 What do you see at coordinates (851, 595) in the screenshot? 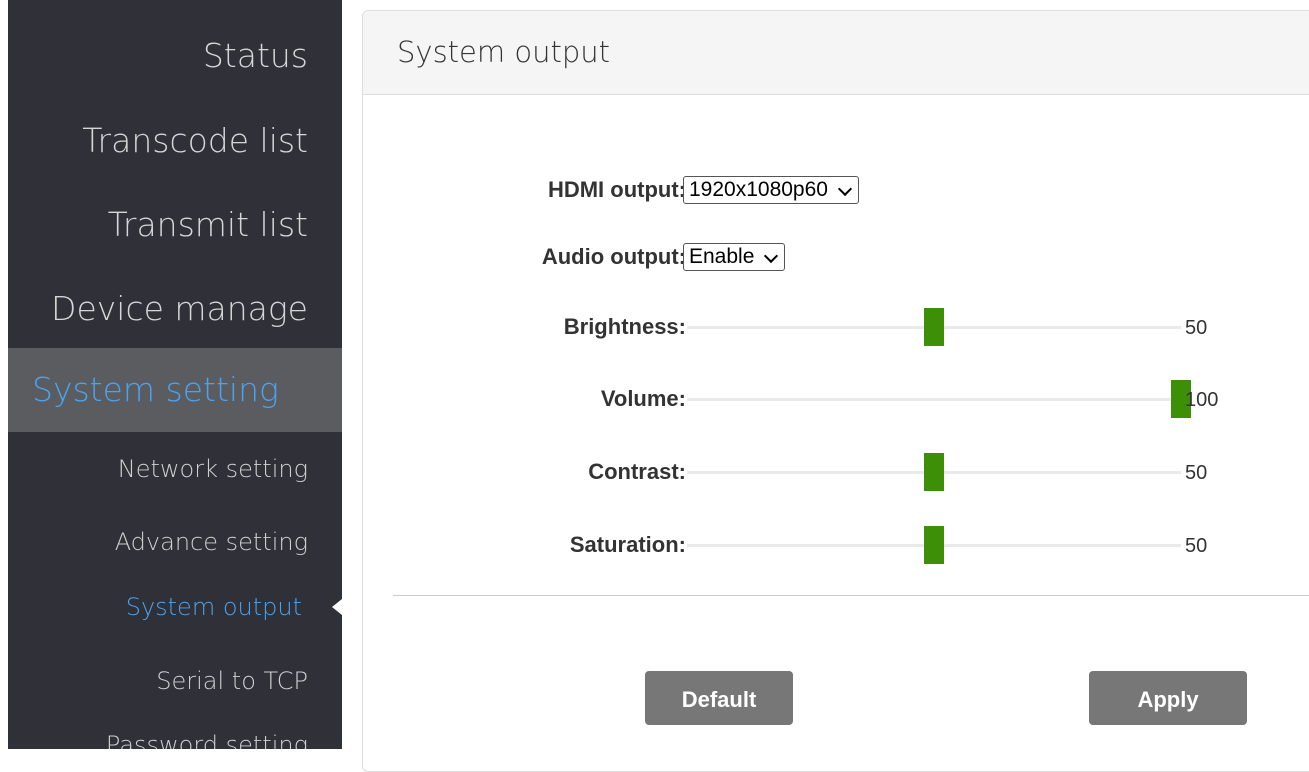
I see `divider` at bounding box center [851, 595].